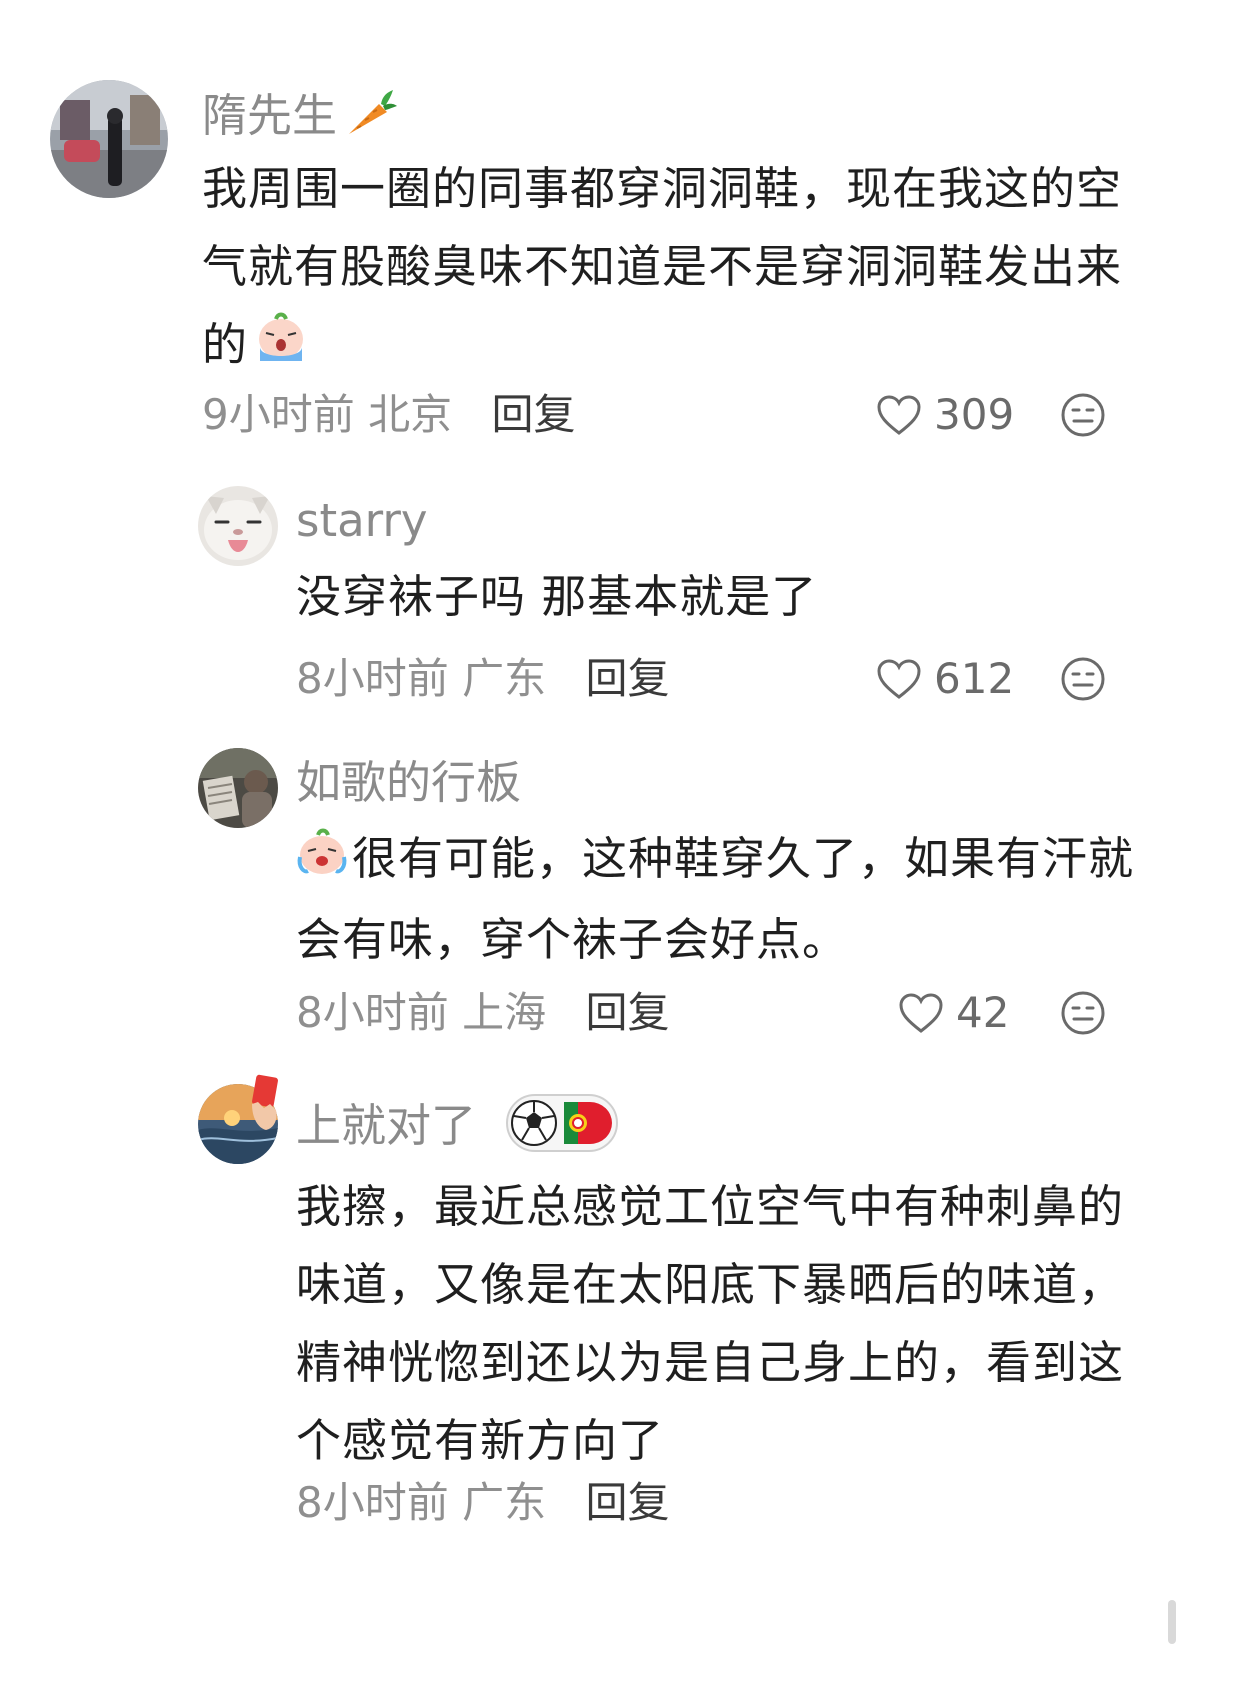  Describe the element at coordinates (974, 678) in the screenshot. I see `like-count: 612` at that location.